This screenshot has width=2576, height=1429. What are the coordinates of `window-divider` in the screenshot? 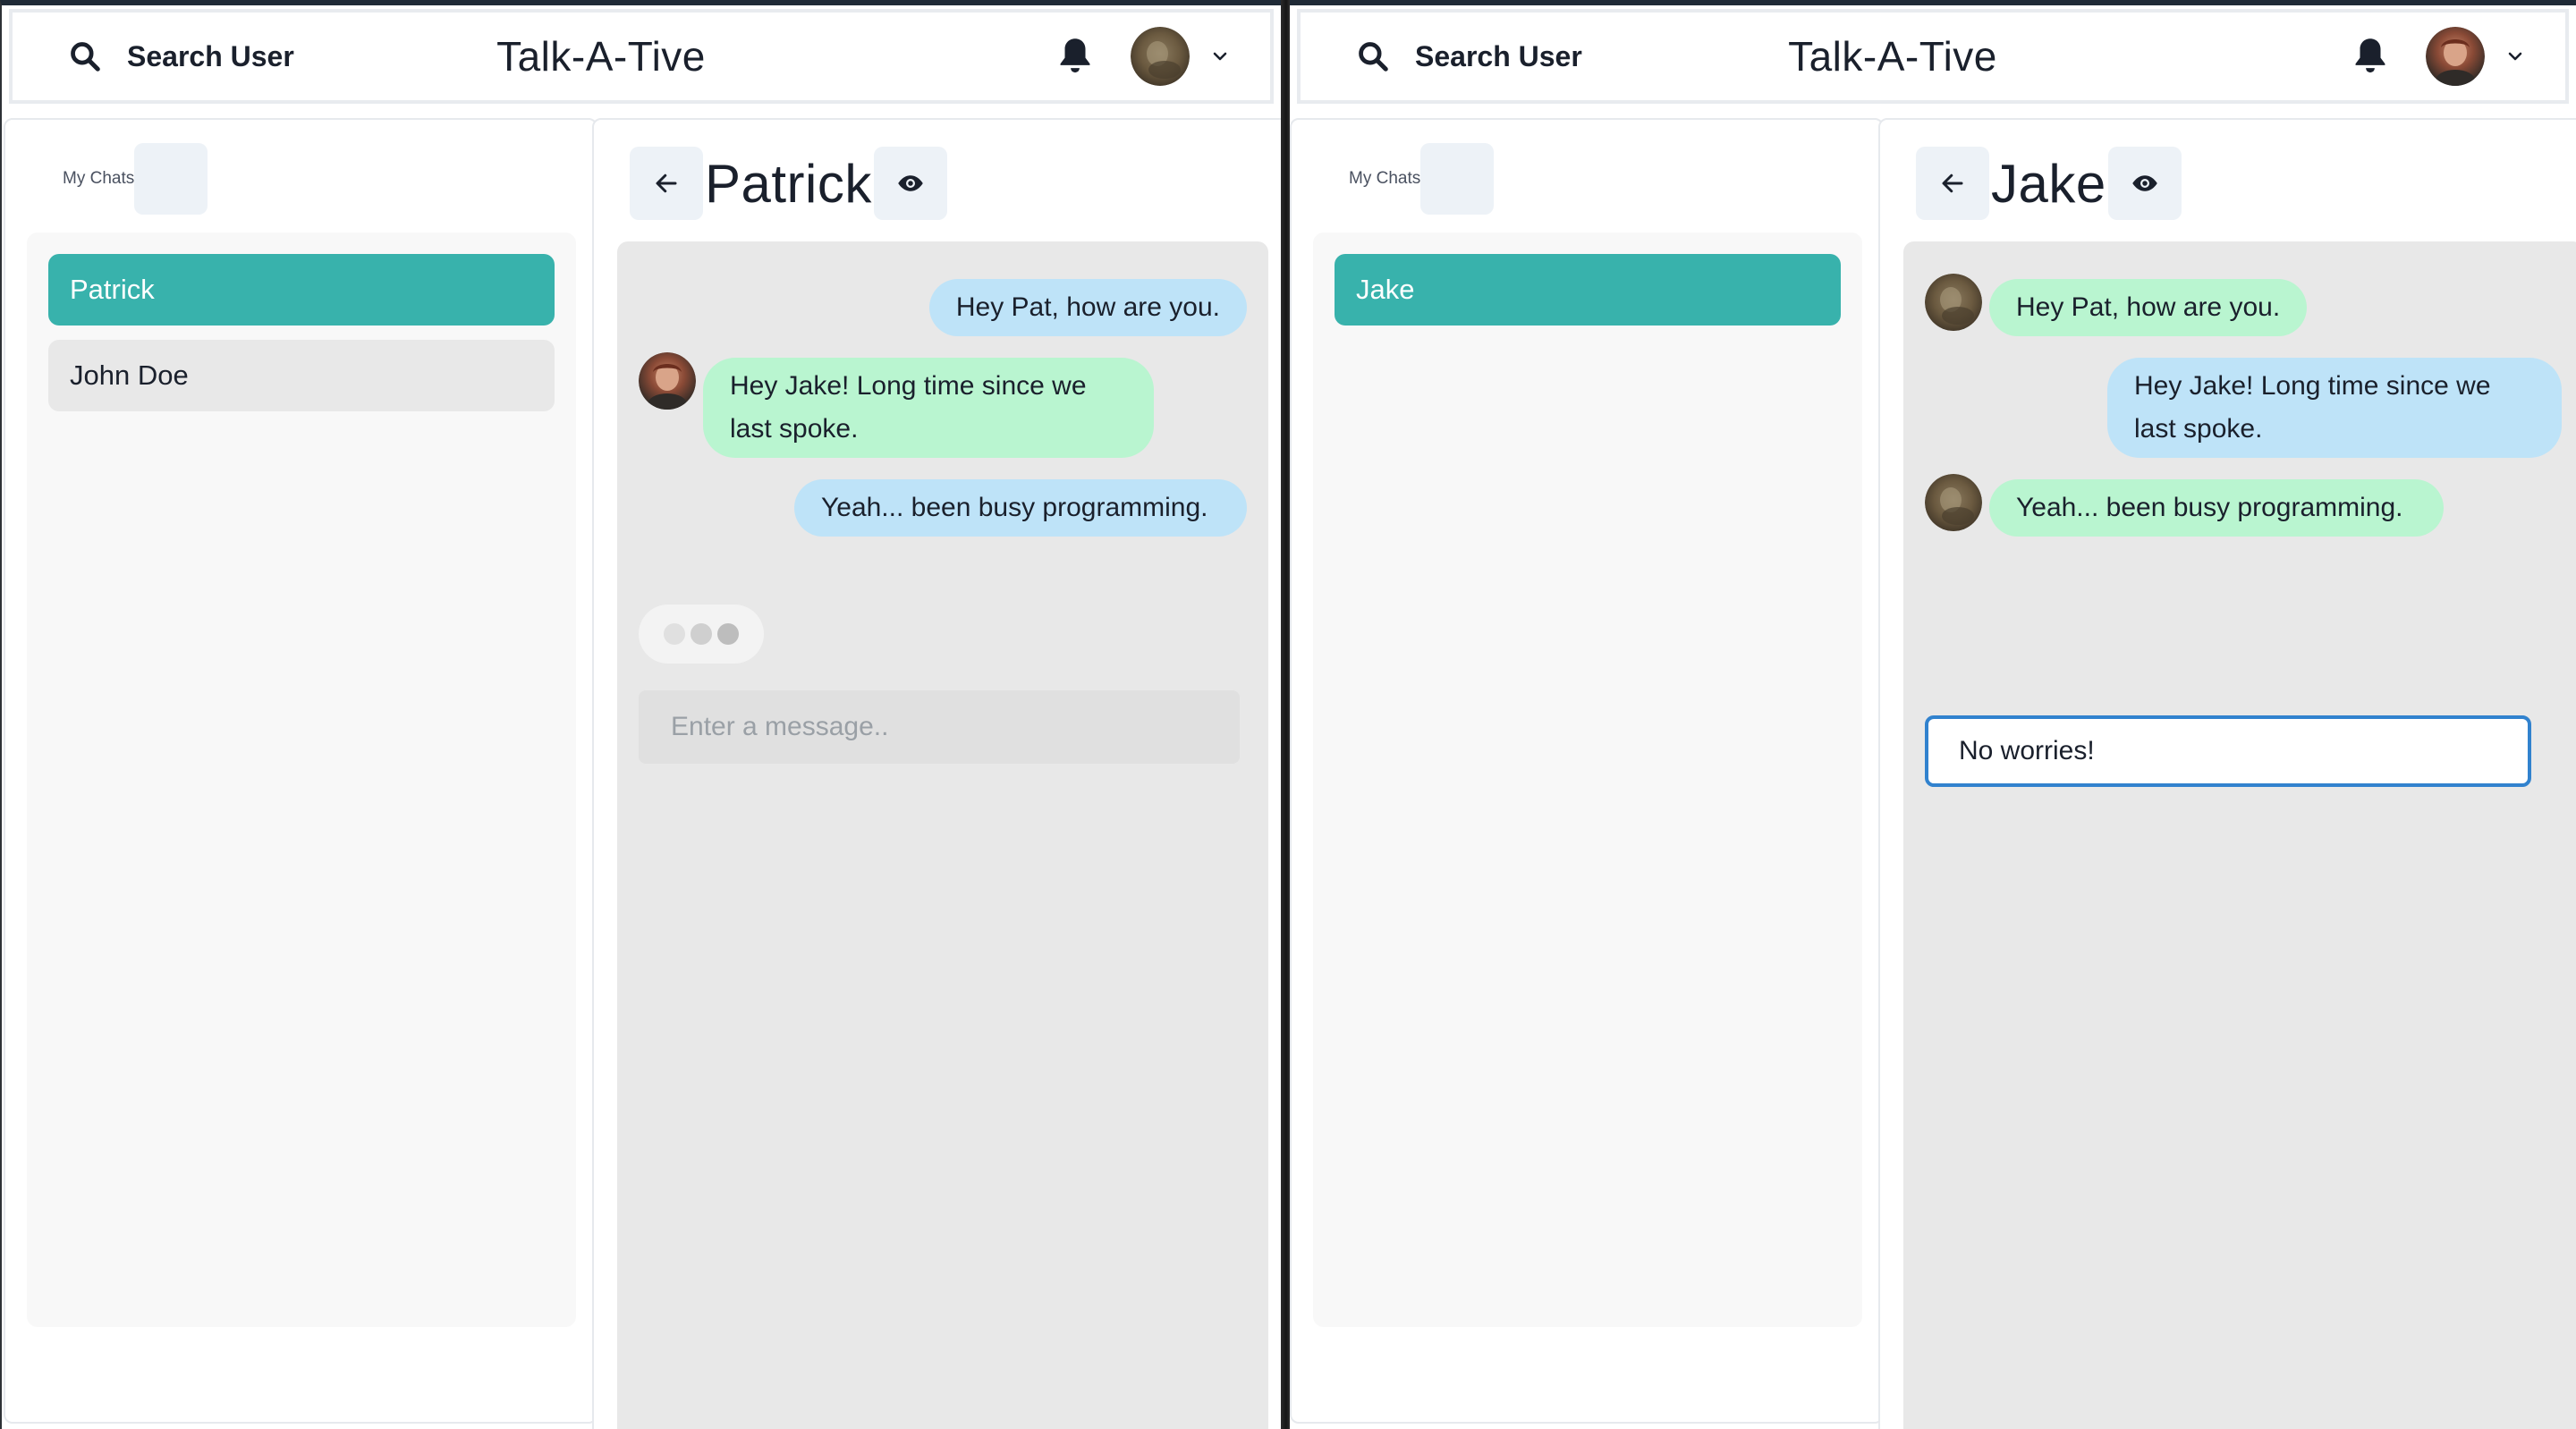 It's located at (1285, 714).